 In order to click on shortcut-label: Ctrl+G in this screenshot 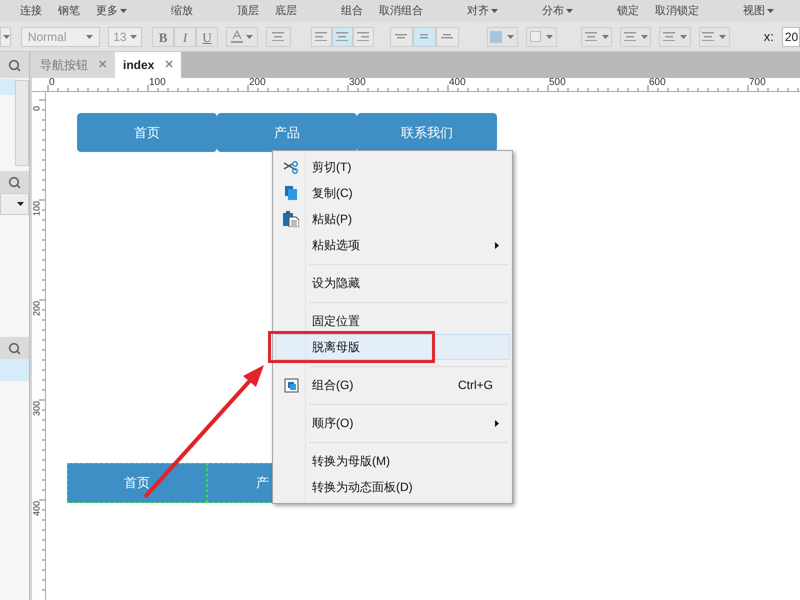, I will do `click(475, 385)`.